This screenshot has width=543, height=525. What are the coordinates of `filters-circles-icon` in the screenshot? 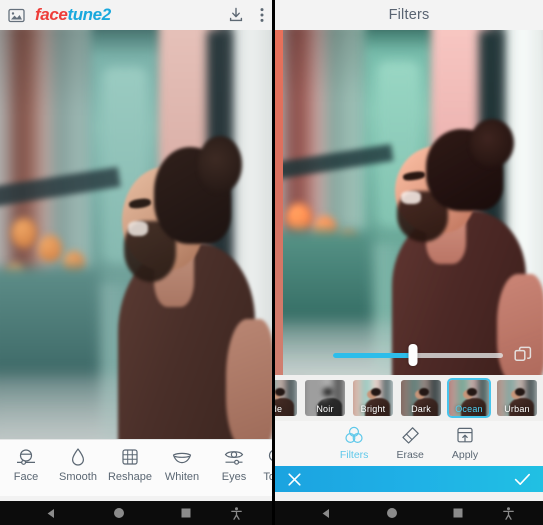 It's located at (354, 435).